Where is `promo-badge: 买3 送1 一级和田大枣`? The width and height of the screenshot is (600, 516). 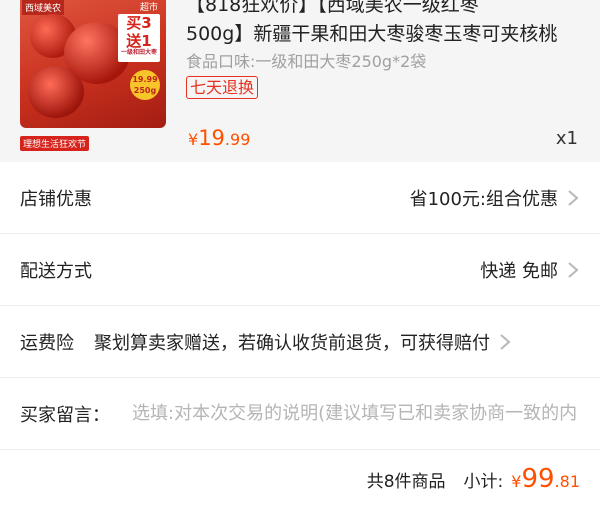
promo-badge: 买3 送1 一级和田大枣 is located at coordinates (139, 38).